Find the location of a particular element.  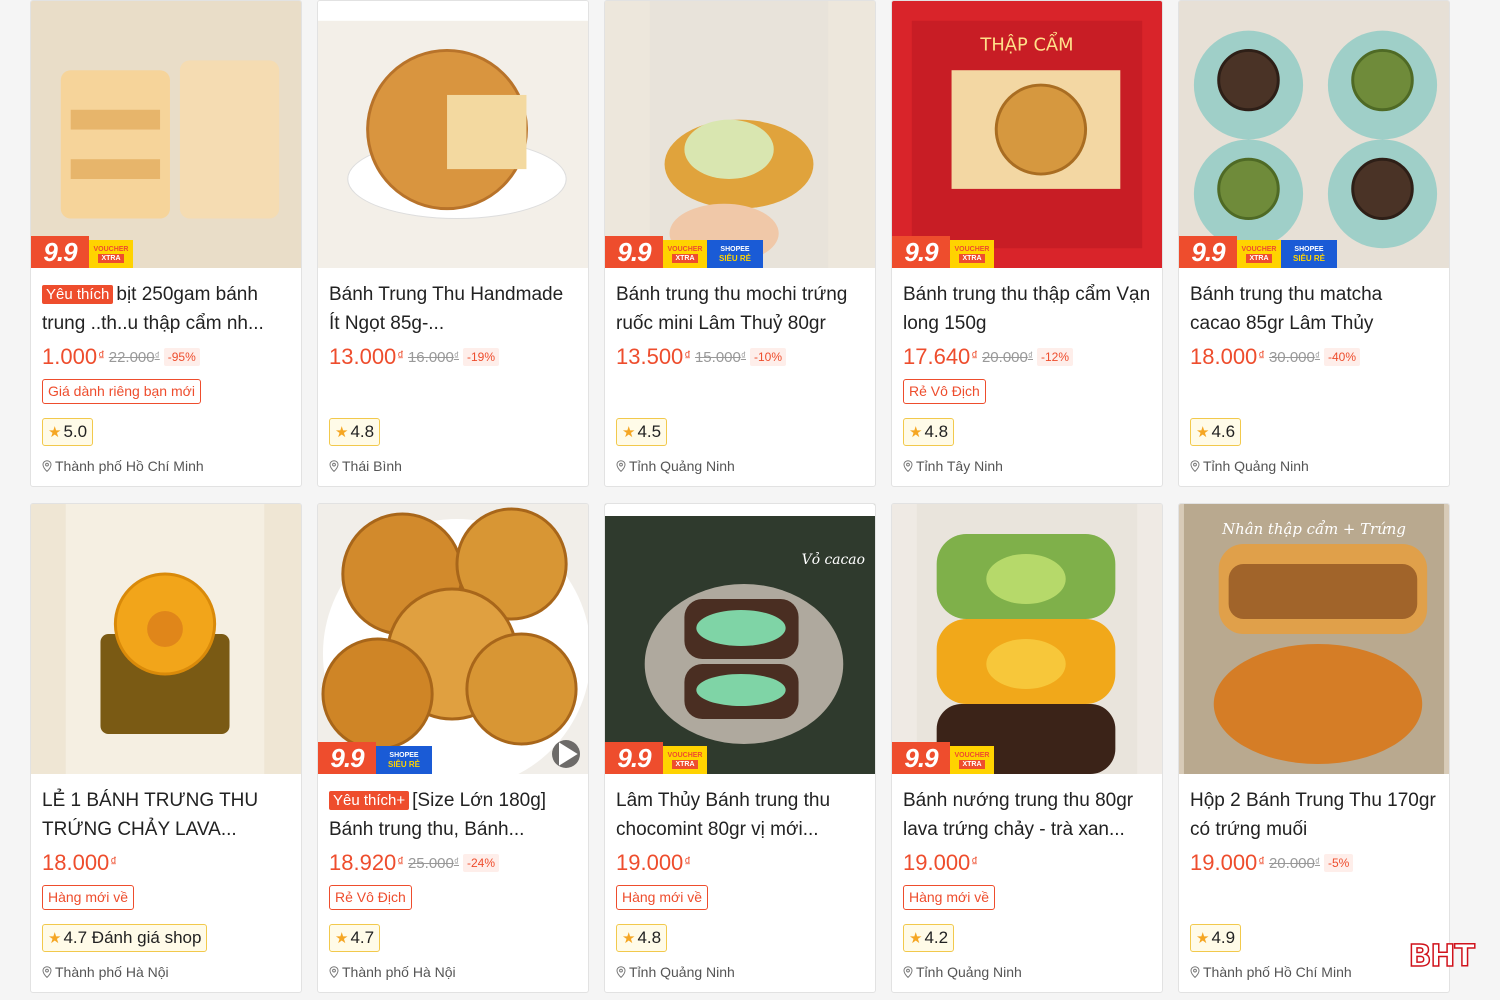

promo-label: Rẻ Vô Địch is located at coordinates (370, 897).